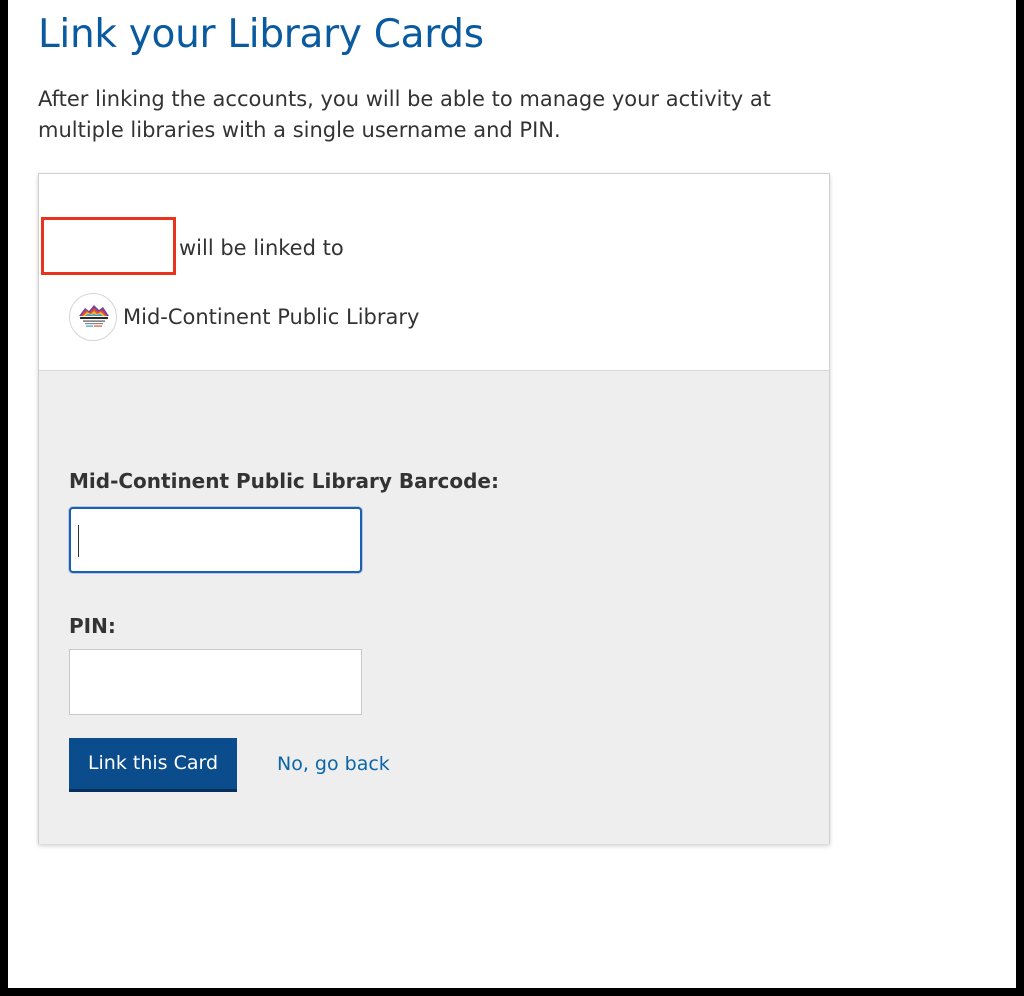 This screenshot has width=1024, height=996. Describe the element at coordinates (215, 682) in the screenshot. I see `pin-input` at that location.